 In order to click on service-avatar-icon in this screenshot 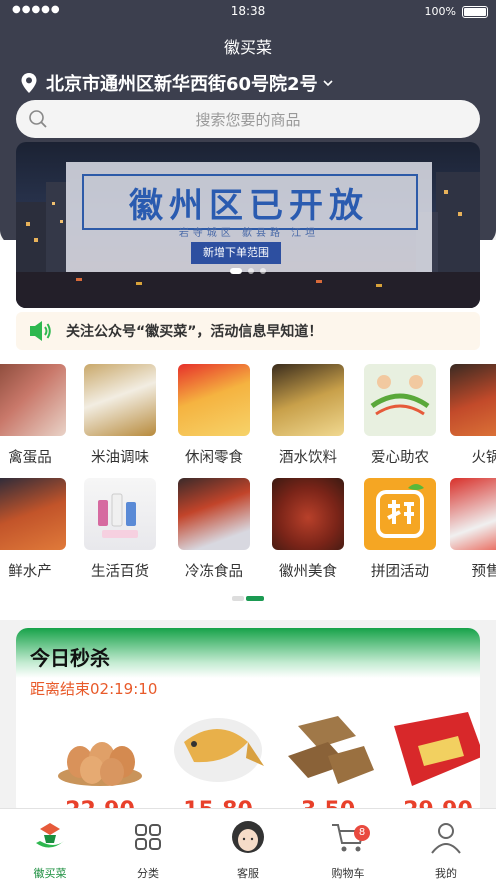, I will do `click(248, 837)`.